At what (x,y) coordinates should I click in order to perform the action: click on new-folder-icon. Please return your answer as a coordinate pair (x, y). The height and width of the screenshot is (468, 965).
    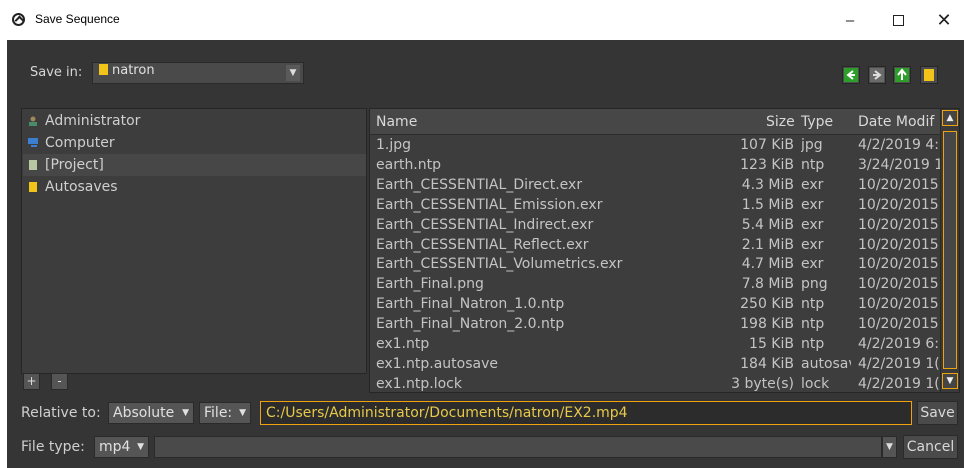
    Looking at the image, I should click on (929, 75).